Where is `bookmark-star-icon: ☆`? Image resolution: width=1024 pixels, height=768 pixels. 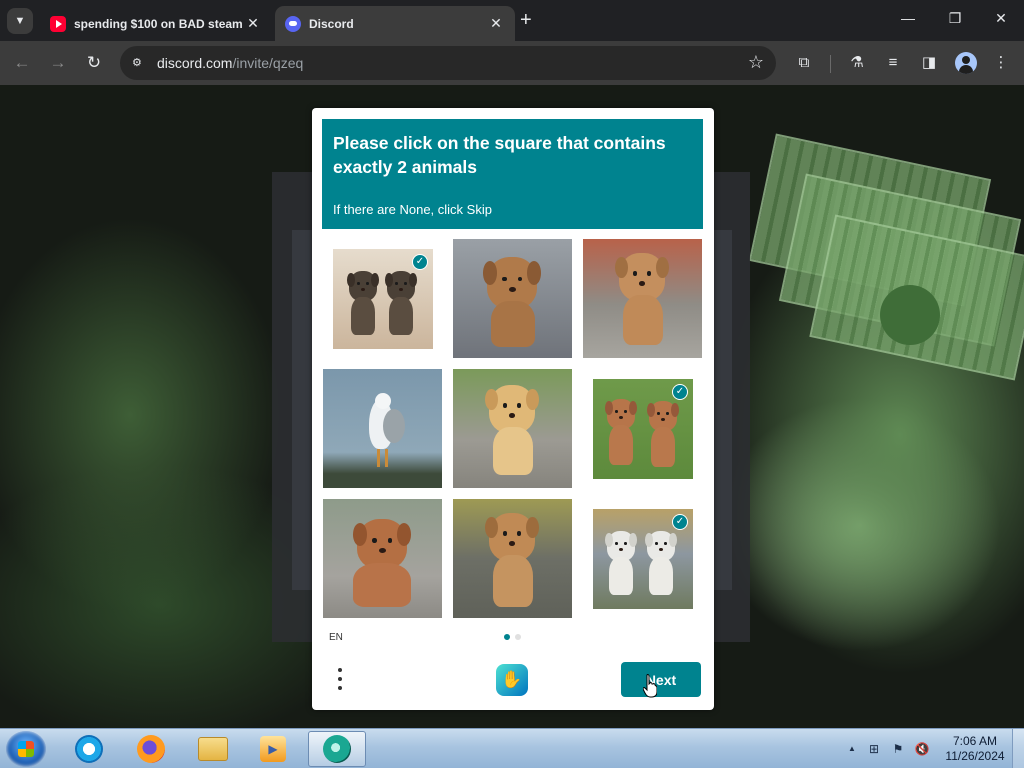
bookmark-star-icon: ☆ is located at coordinates (756, 62).